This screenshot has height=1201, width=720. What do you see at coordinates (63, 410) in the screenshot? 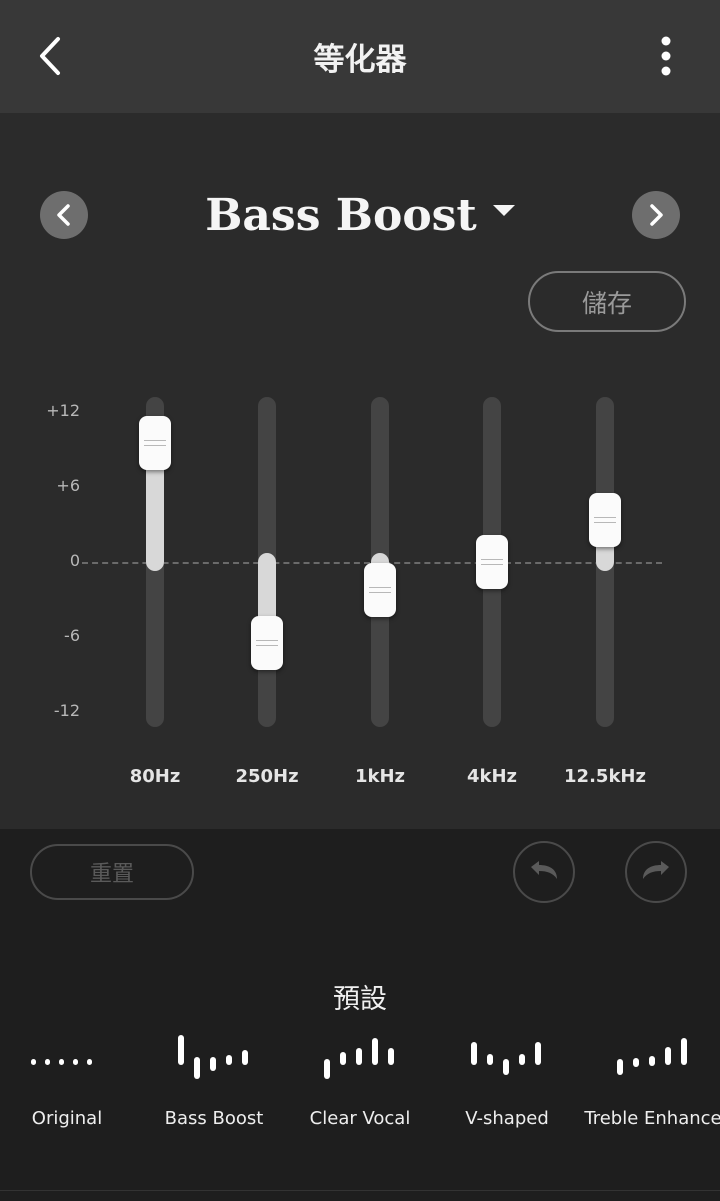
I see `db-label-plus-12: +12` at bounding box center [63, 410].